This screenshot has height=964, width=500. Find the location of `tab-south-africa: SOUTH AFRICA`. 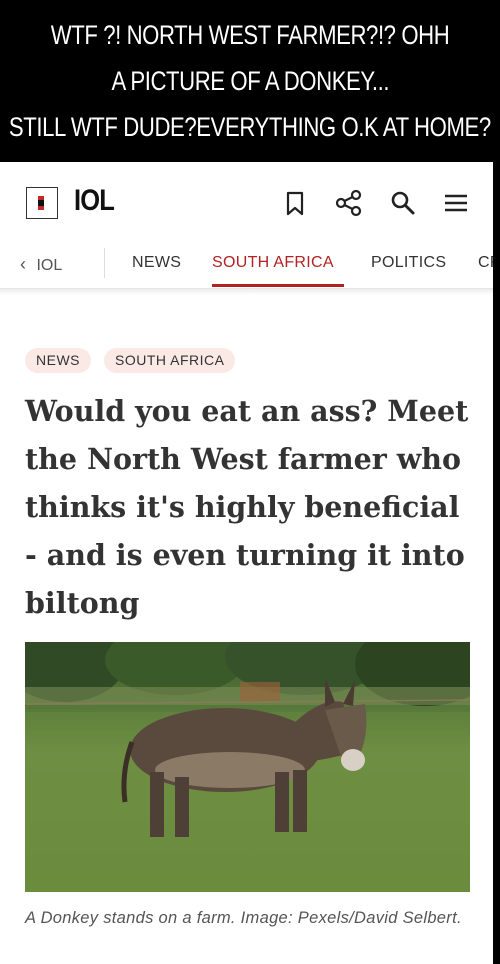

tab-south-africa: SOUTH AFRICA is located at coordinates (273, 263).